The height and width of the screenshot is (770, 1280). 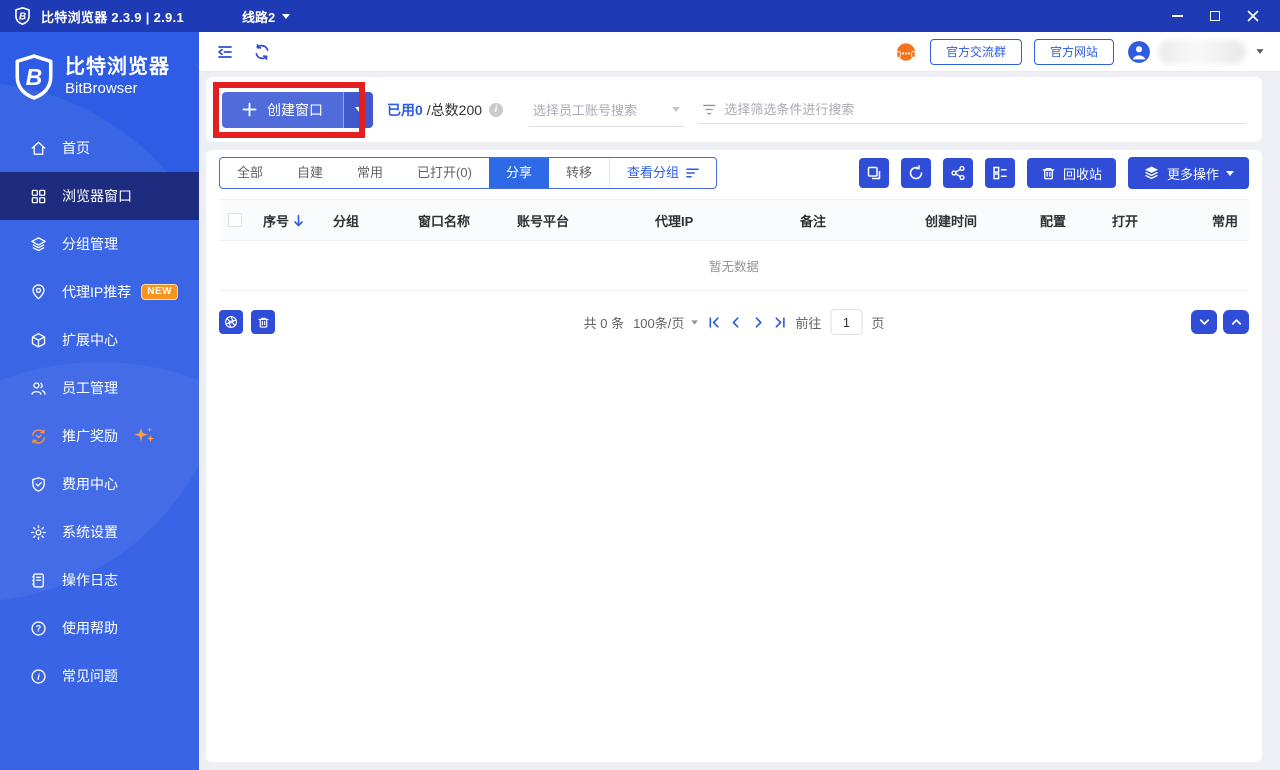 What do you see at coordinates (90, 244) in the screenshot?
I see `sidebar-item-label: 分组管理` at bounding box center [90, 244].